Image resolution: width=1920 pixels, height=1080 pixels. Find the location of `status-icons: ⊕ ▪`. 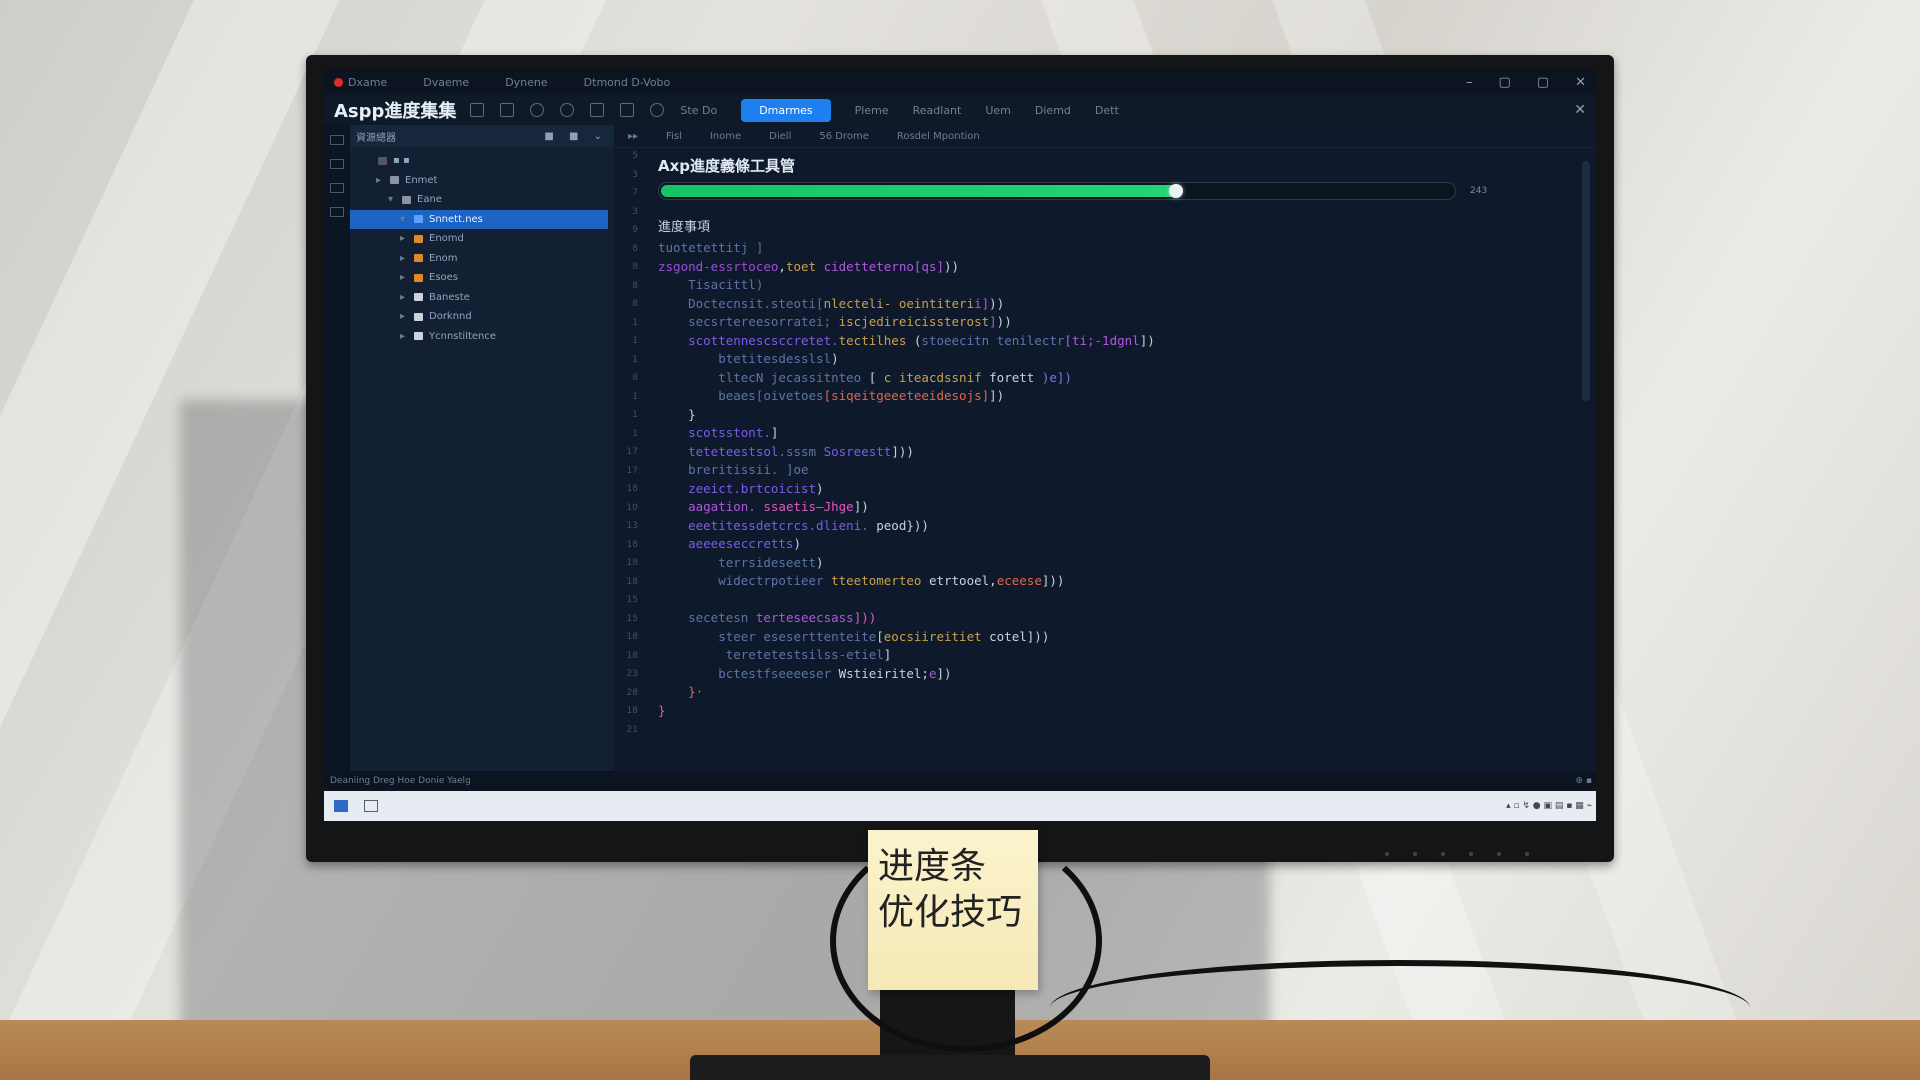

status-icons: ⊕ ▪ is located at coordinates (1583, 781).